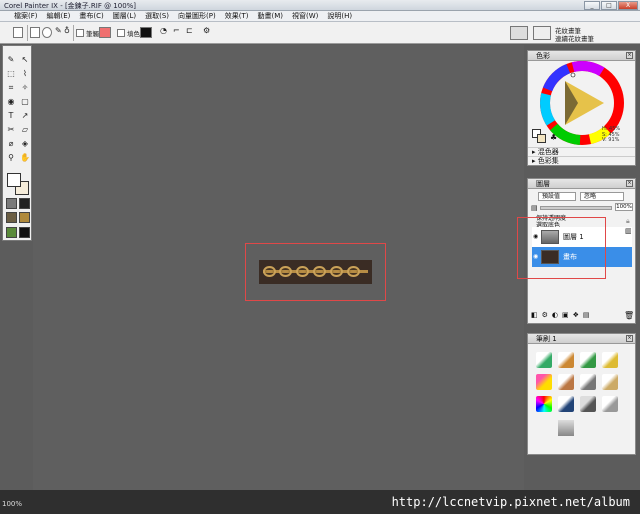  I want to click on color-panel: 色彩 × ♣ H: 45% S: 45% V: 91% ▸ 混色器 ▸ 色彩集, so click(581, 108).